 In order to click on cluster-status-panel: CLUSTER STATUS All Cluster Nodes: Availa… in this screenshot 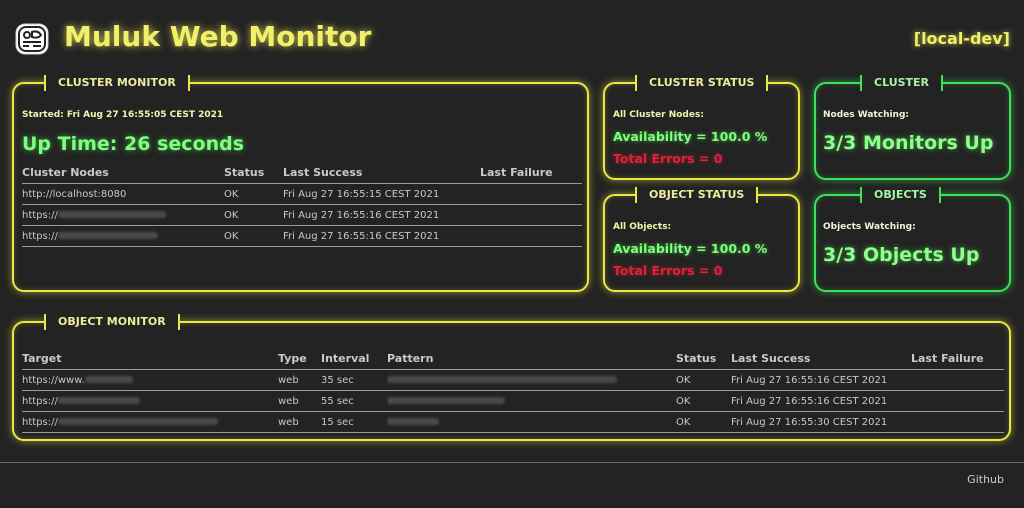, I will do `click(701, 127)`.